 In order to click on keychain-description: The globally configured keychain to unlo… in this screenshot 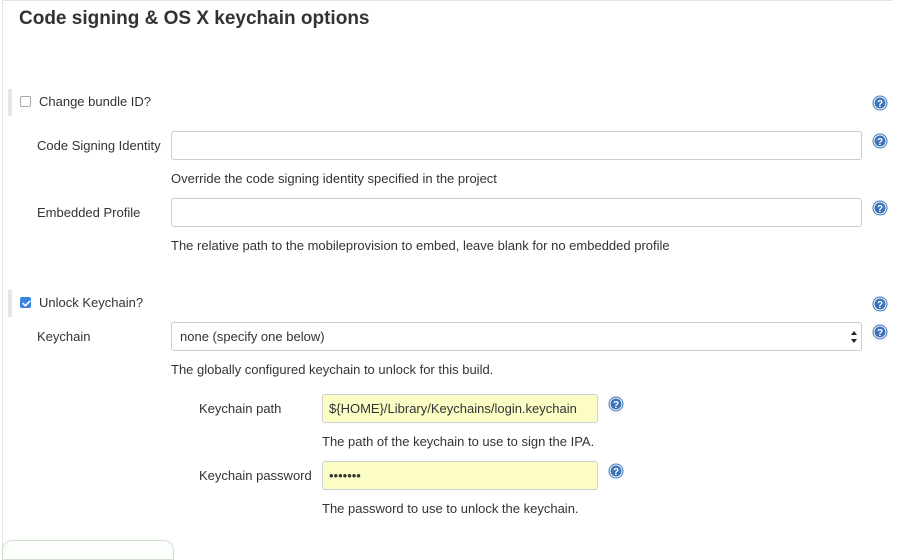, I will do `click(332, 369)`.